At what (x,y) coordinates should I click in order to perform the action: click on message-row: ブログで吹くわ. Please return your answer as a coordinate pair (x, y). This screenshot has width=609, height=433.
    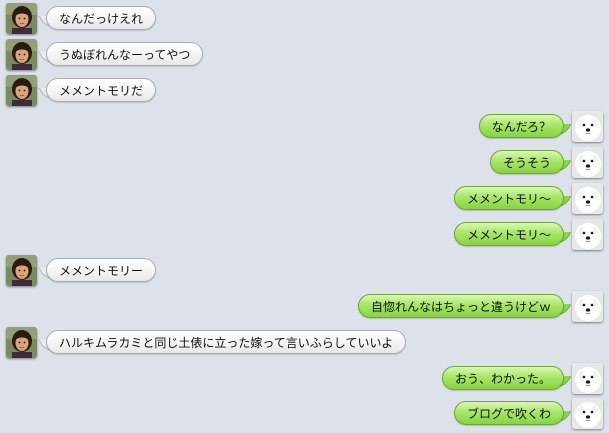
    Looking at the image, I should click on (304, 415).